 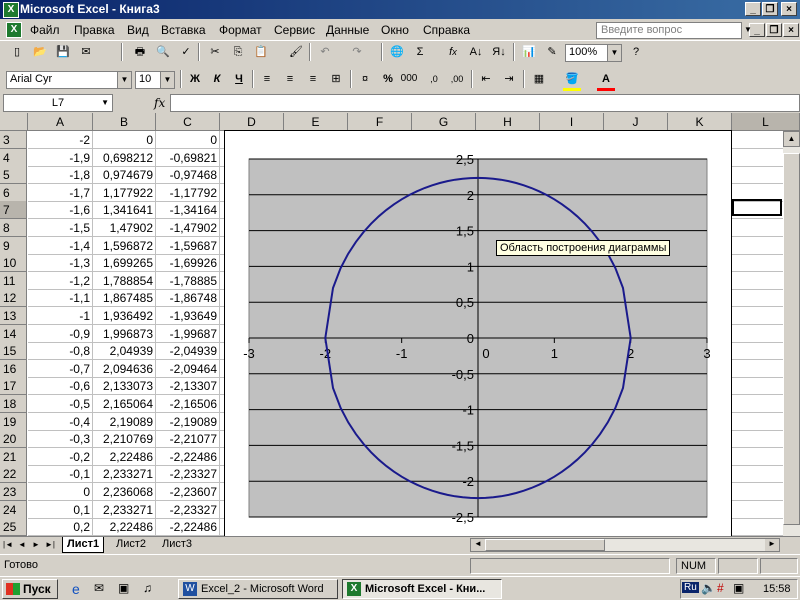 I want to click on cell-c: -1,99687, so click(x=188, y=333).